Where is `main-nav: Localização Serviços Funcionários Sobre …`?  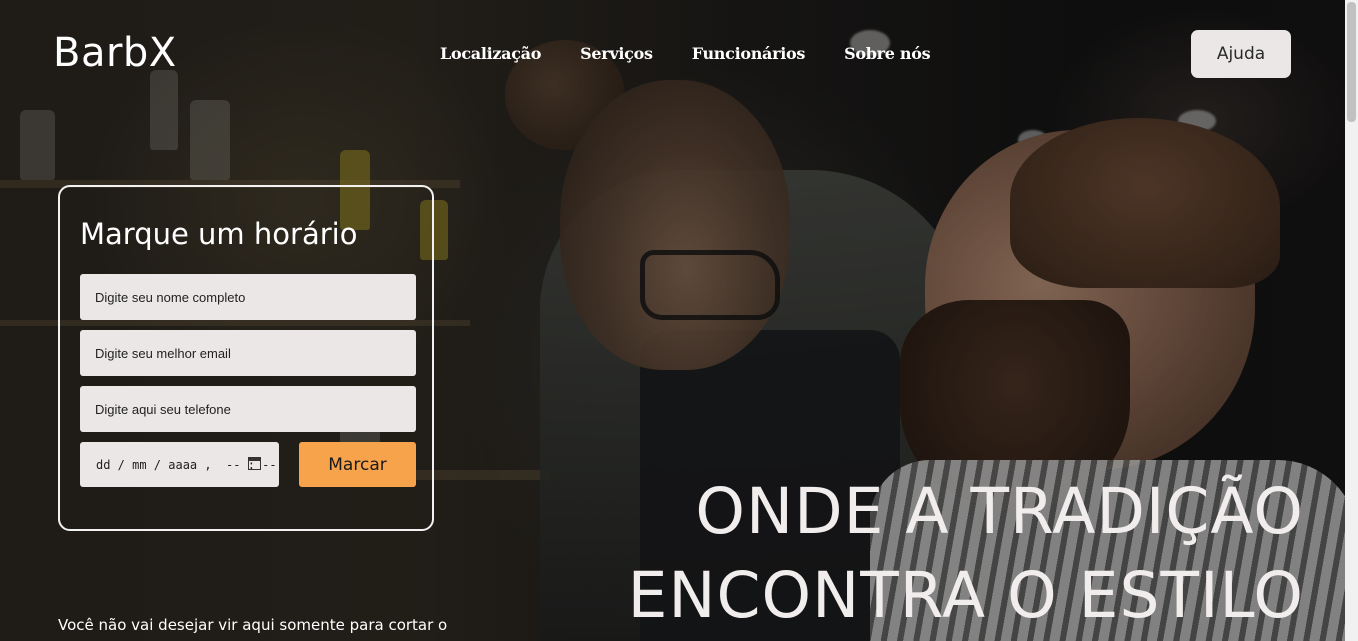 main-nav: Localização Serviços Funcionários Sobre … is located at coordinates (704, 53).